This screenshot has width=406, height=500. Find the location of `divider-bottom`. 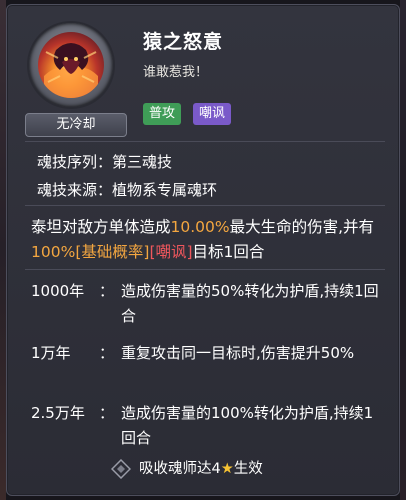

divider-bottom is located at coordinates (205, 269).